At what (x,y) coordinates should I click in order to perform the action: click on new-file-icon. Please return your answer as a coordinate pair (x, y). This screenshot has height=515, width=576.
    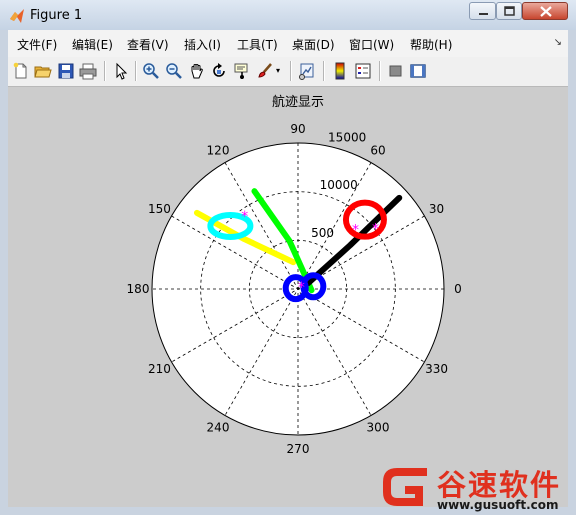
    Looking at the image, I should click on (21, 71).